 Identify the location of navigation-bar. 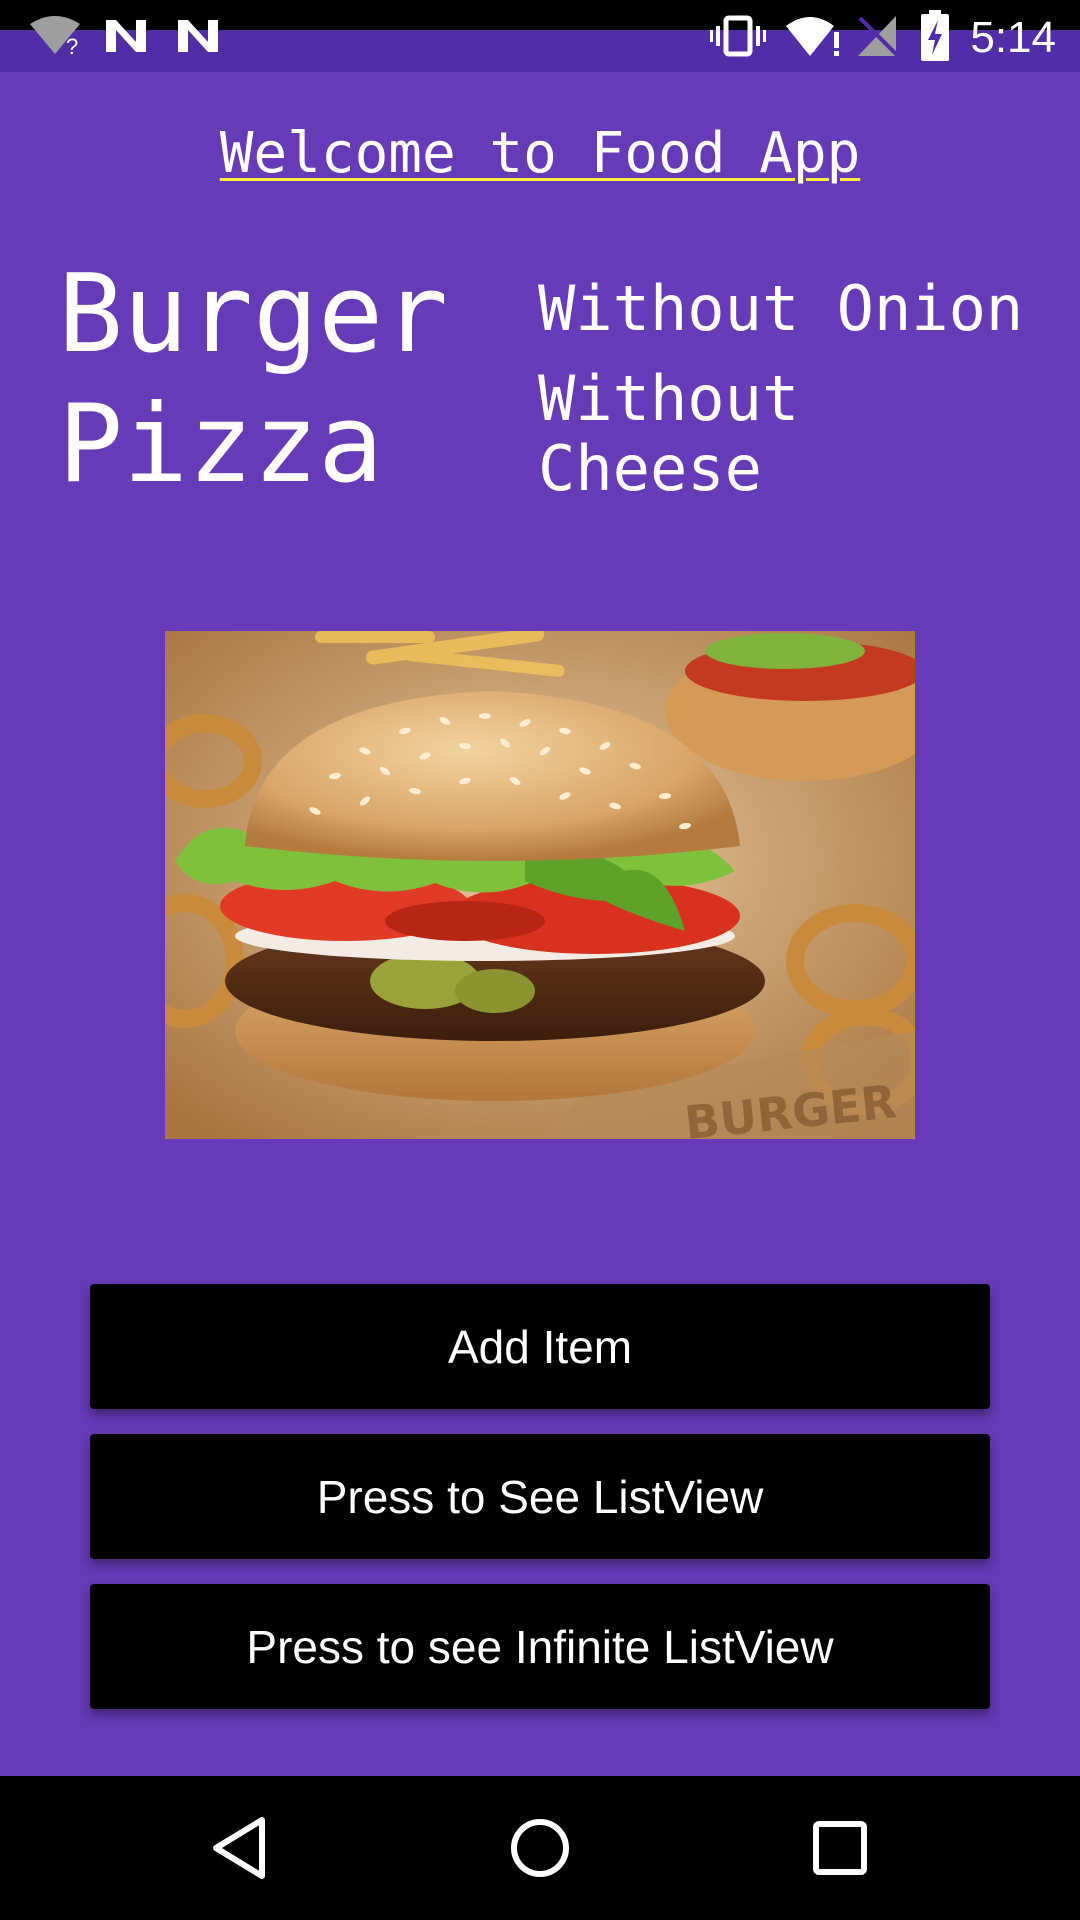
(540, 1848).